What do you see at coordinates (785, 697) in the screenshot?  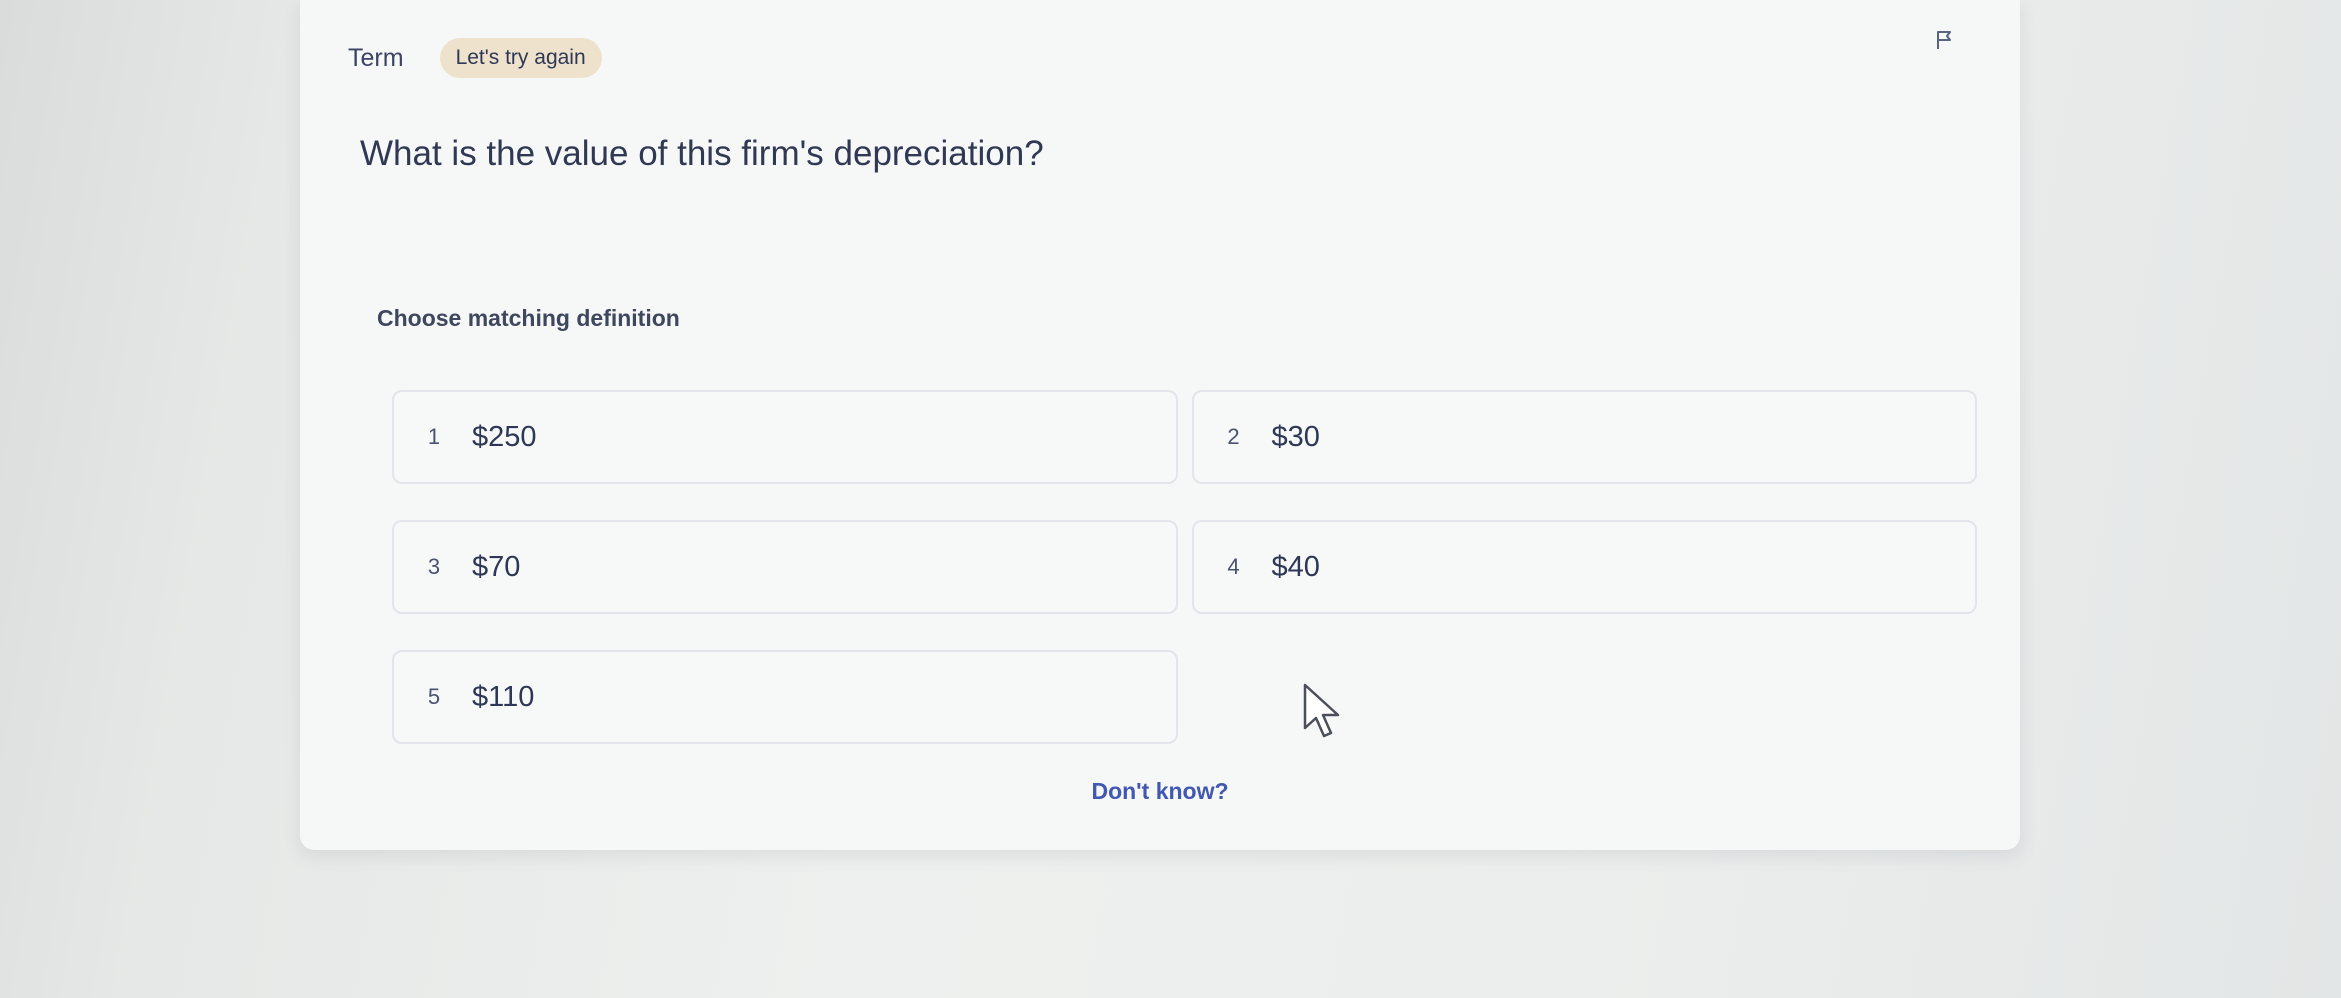 I see `answer-option-5: 5 $110` at bounding box center [785, 697].